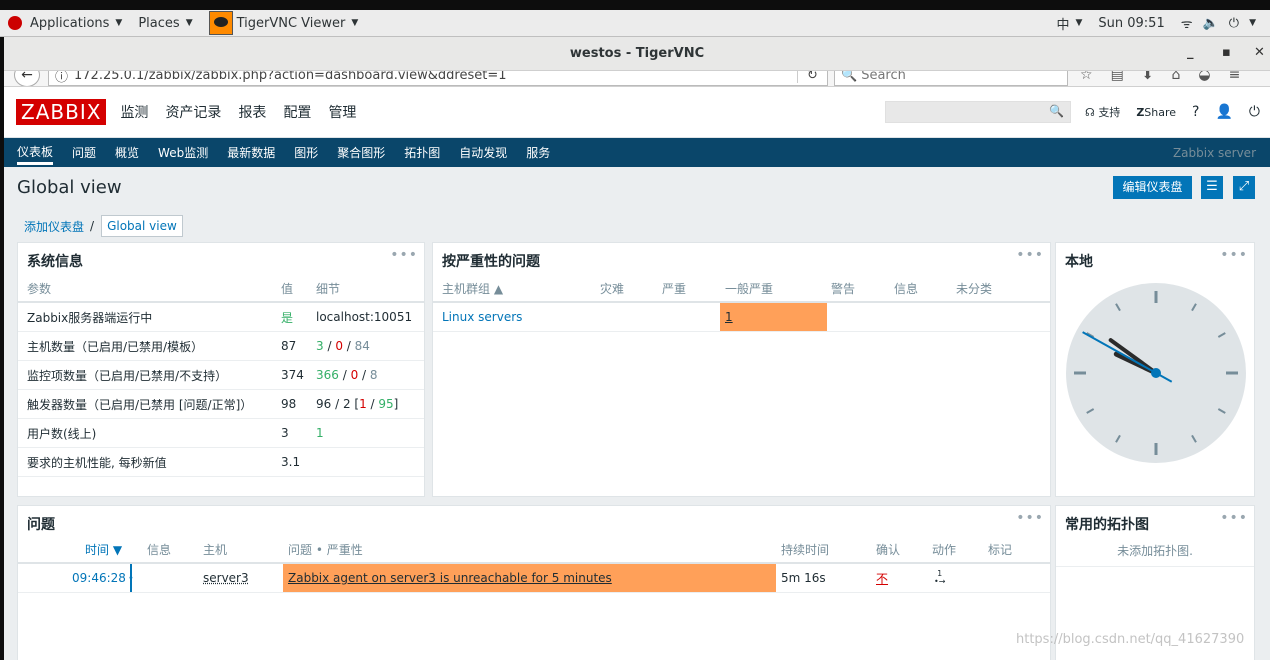 This screenshot has height=660, width=1270. I want to click on sub-menu-item: 服务, so click(538, 152).